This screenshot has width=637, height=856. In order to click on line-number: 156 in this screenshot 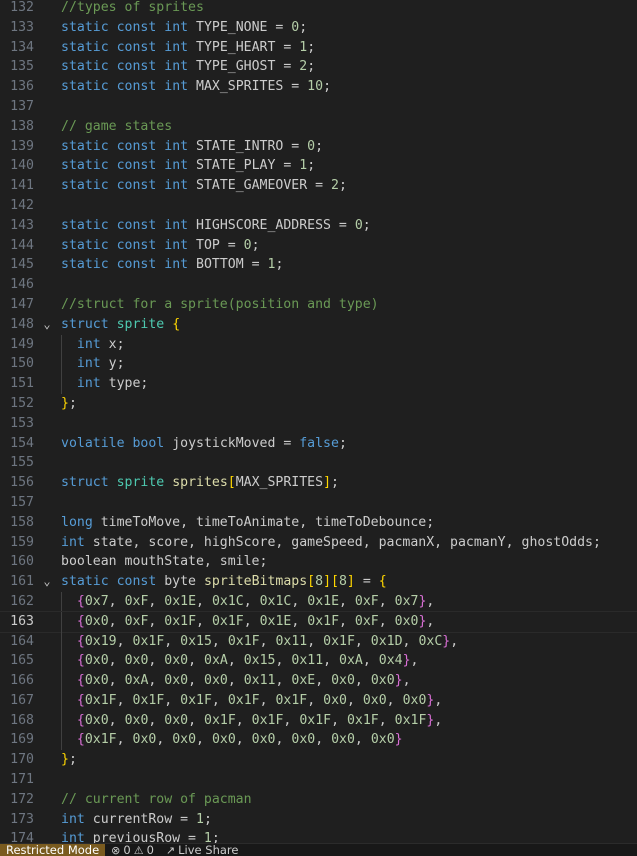, I will do `click(17, 483)`.